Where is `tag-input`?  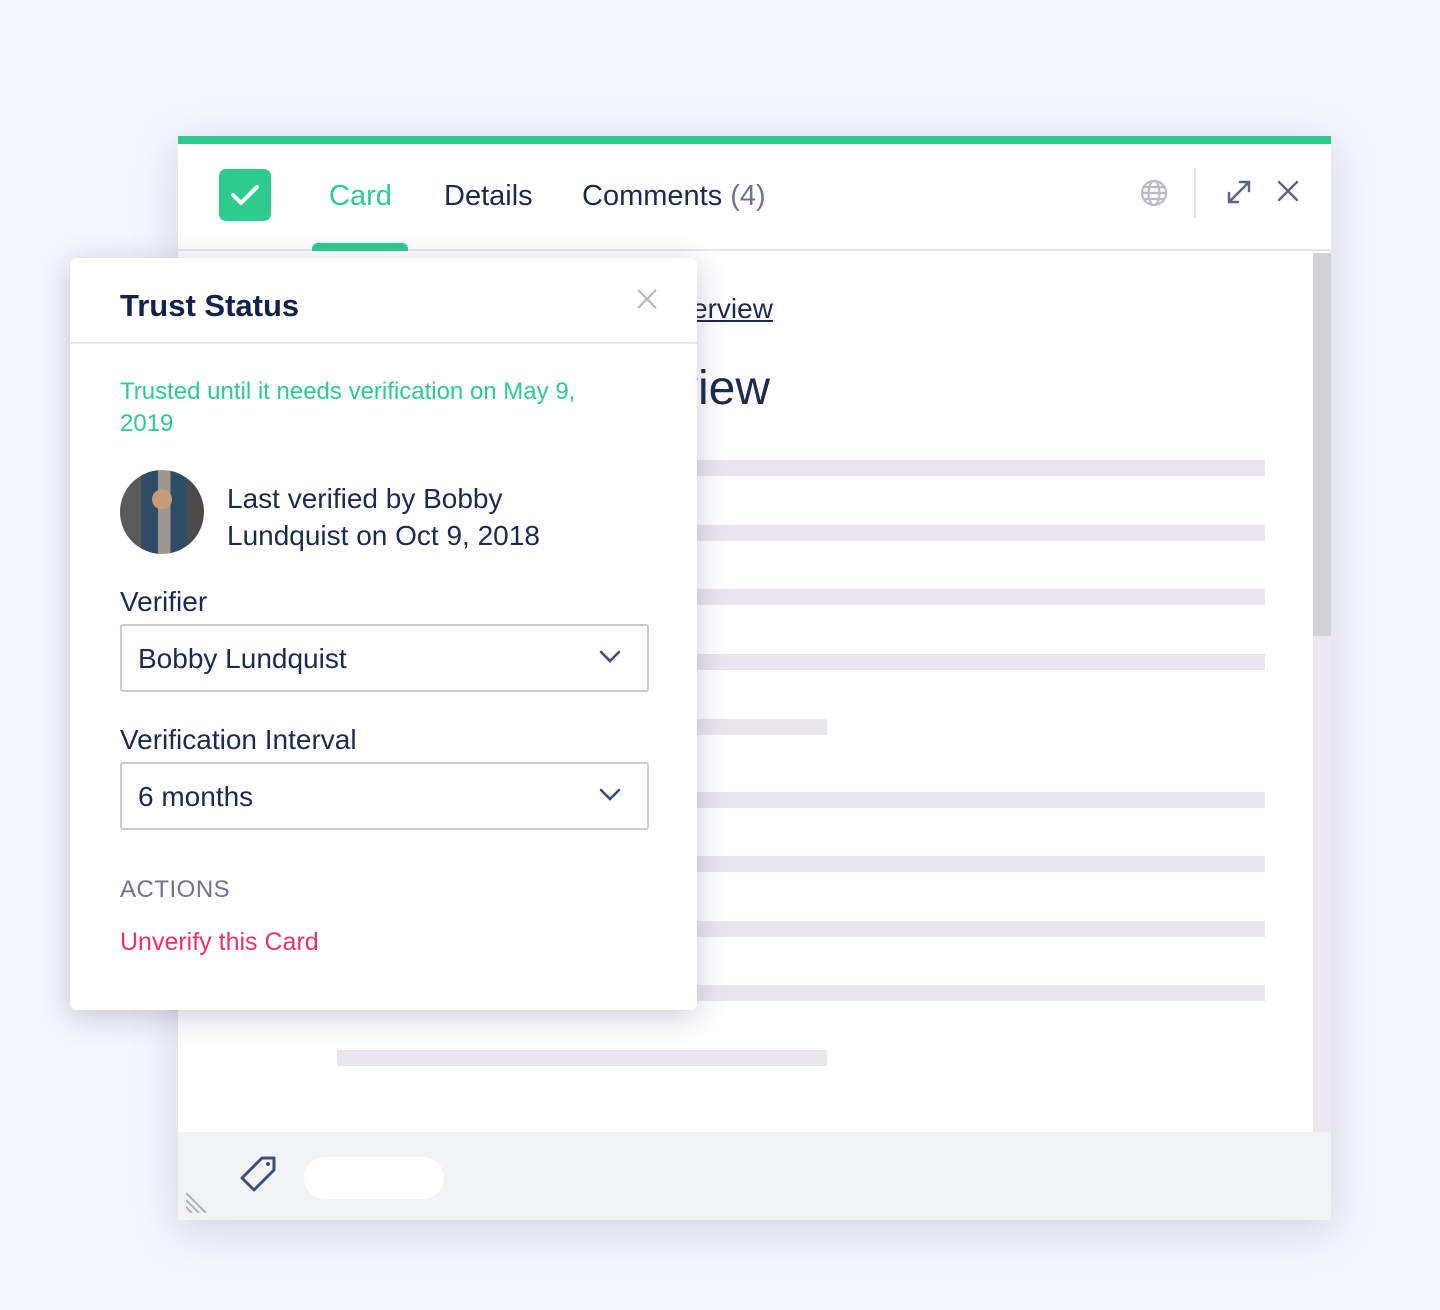
tag-input is located at coordinates (374, 1178).